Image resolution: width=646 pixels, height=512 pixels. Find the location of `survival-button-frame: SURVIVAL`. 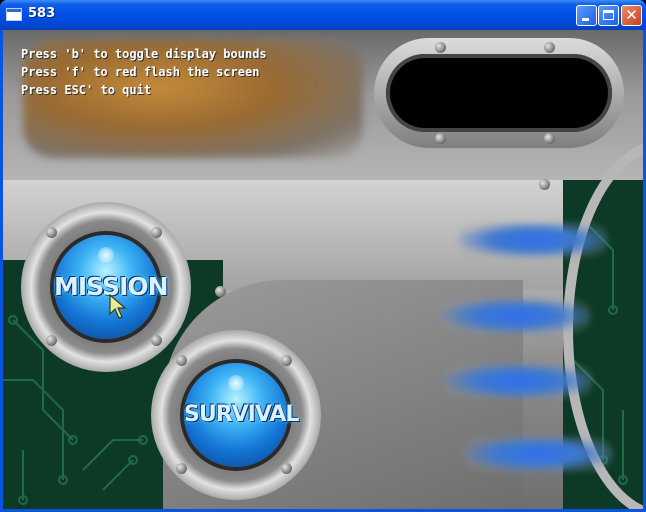

survival-button-frame: SURVIVAL is located at coordinates (236, 415).